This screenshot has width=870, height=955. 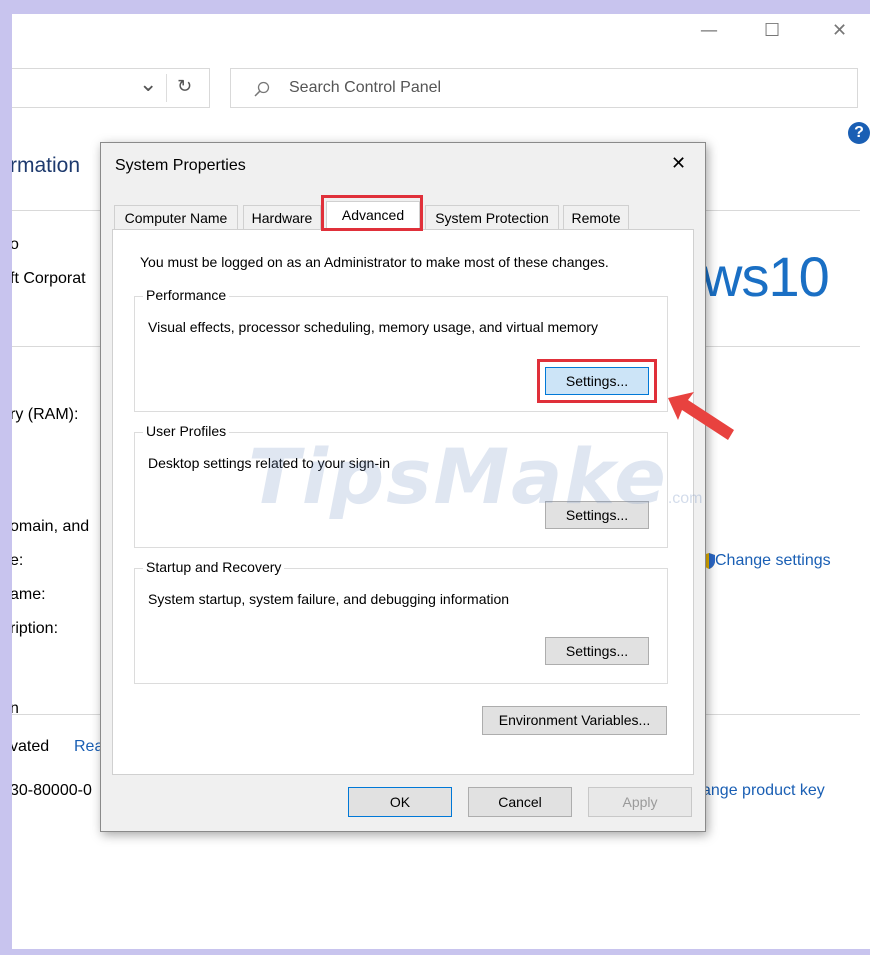 I want to click on dialog-title: System Properties, so click(x=180, y=165).